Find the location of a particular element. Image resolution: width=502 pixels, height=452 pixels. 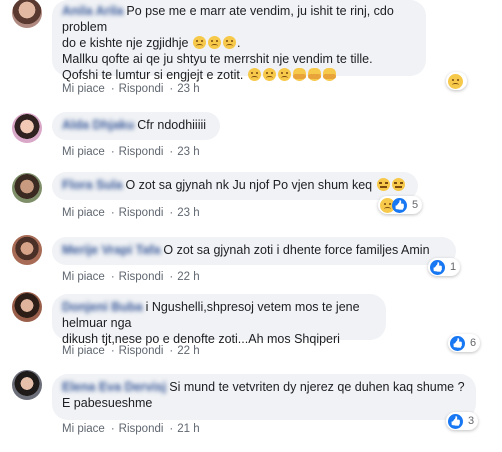

comment-author: Alda Dhjaku is located at coordinates (98, 125).